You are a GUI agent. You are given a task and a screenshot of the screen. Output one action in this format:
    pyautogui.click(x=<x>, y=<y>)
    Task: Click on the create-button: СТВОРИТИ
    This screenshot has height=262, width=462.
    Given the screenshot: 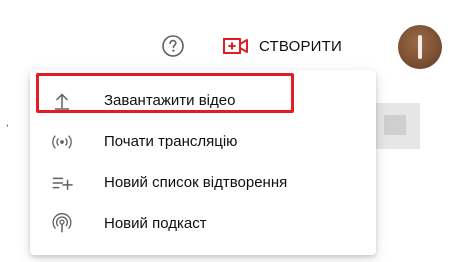 What is the action you would take?
    pyautogui.click(x=282, y=46)
    